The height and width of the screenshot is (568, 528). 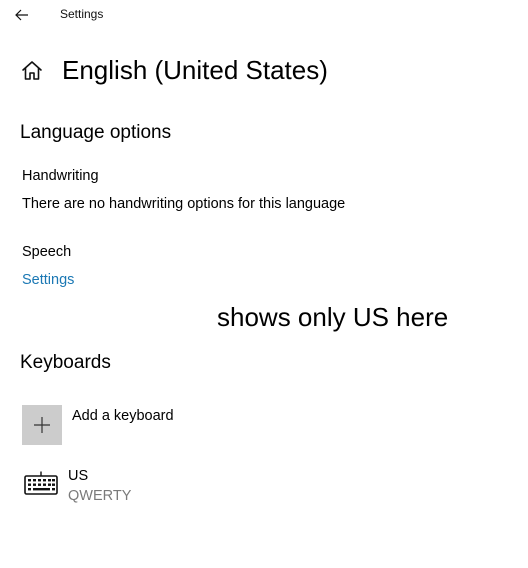 I want to click on keyboard-item-us: US QWERTY, so click(x=122, y=488).